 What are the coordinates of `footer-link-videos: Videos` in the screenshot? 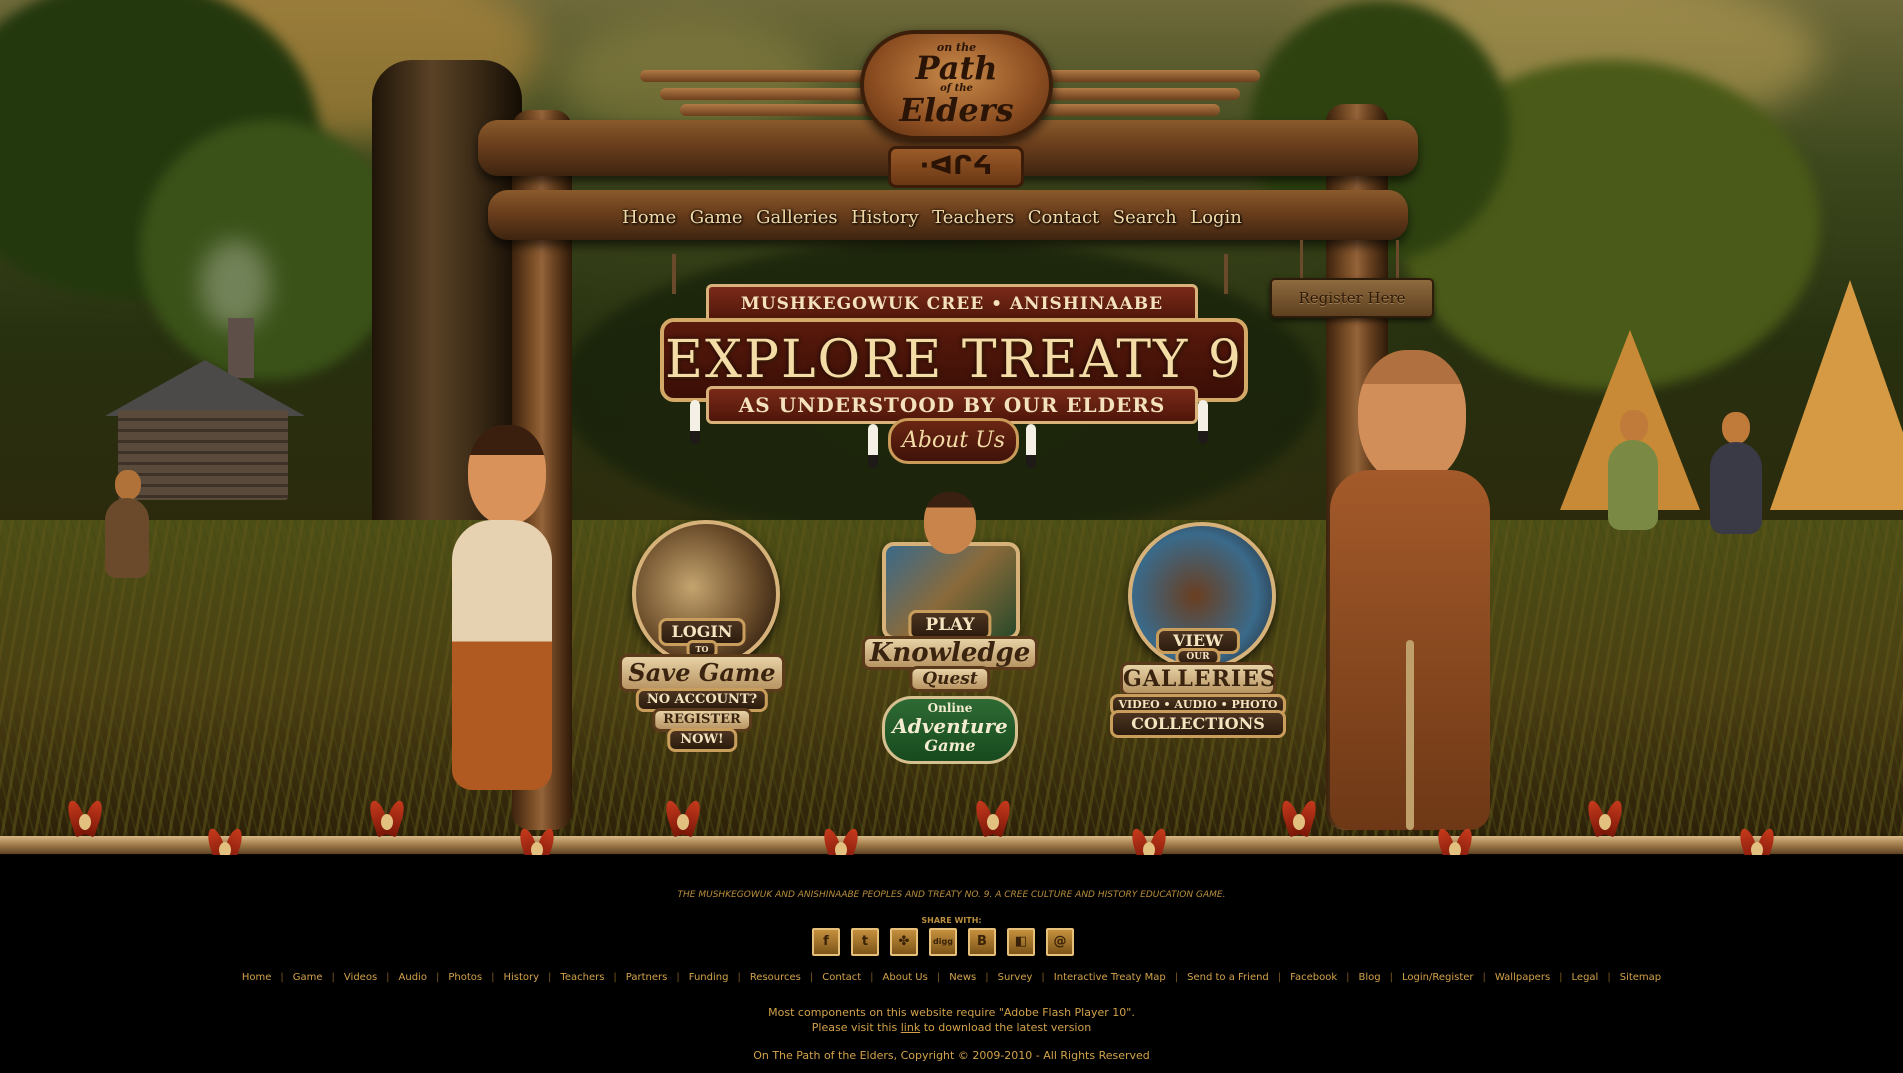 It's located at (360, 977).